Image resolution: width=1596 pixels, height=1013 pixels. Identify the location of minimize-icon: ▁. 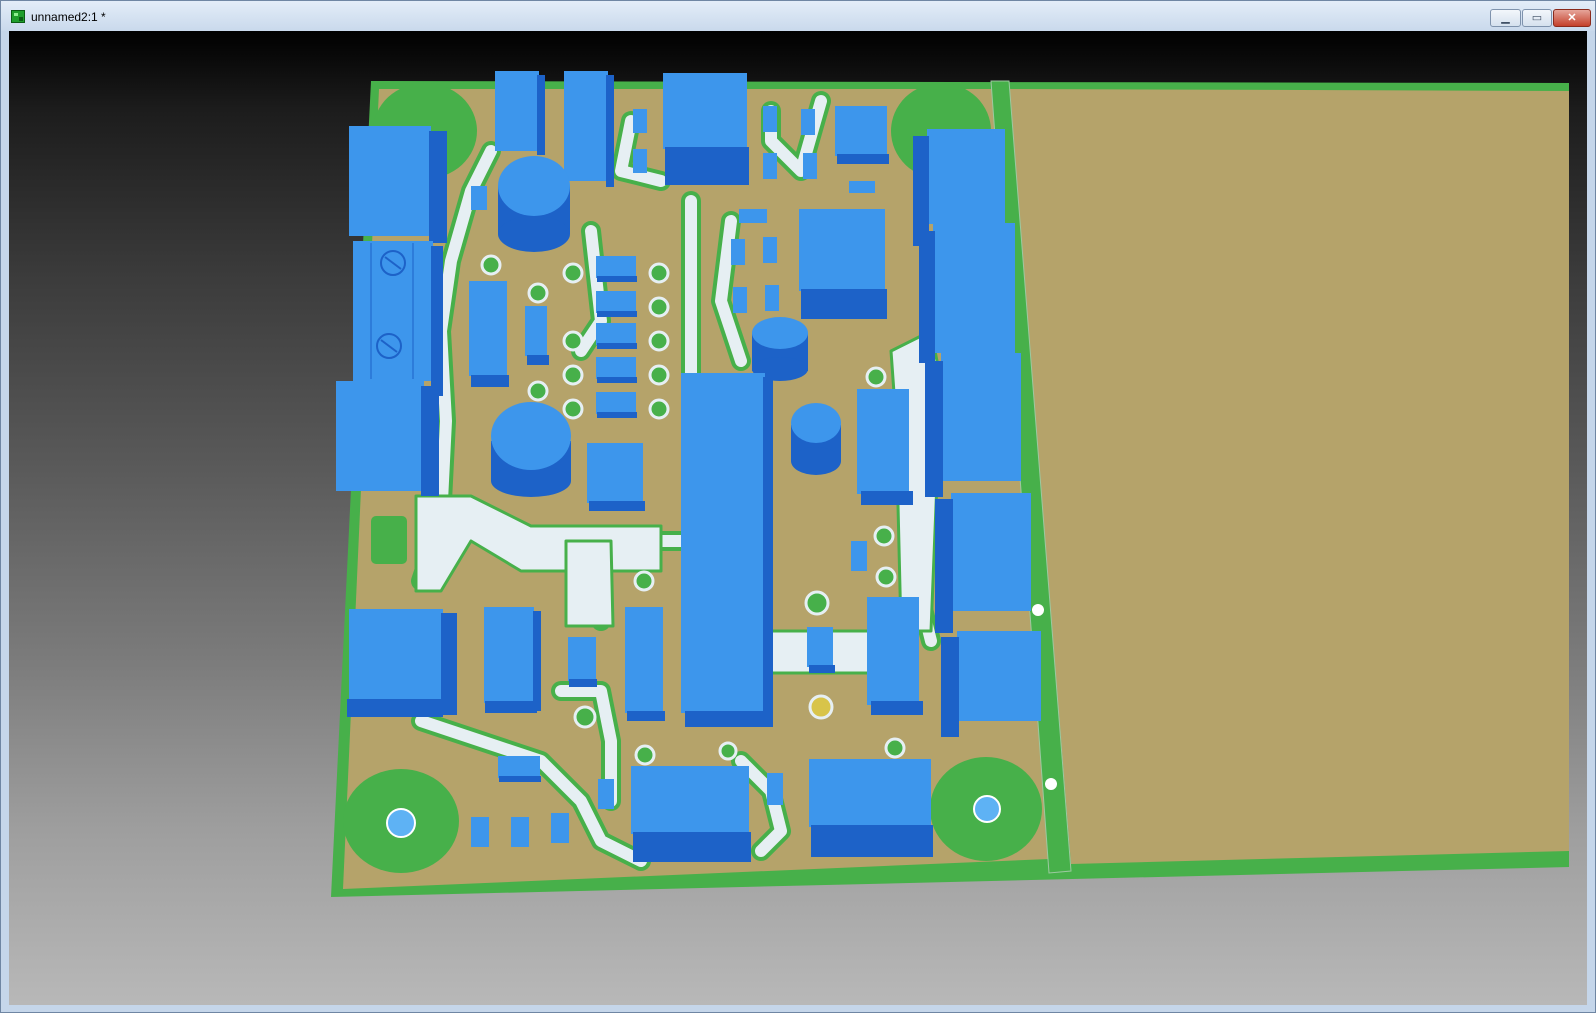
(1505, 18).